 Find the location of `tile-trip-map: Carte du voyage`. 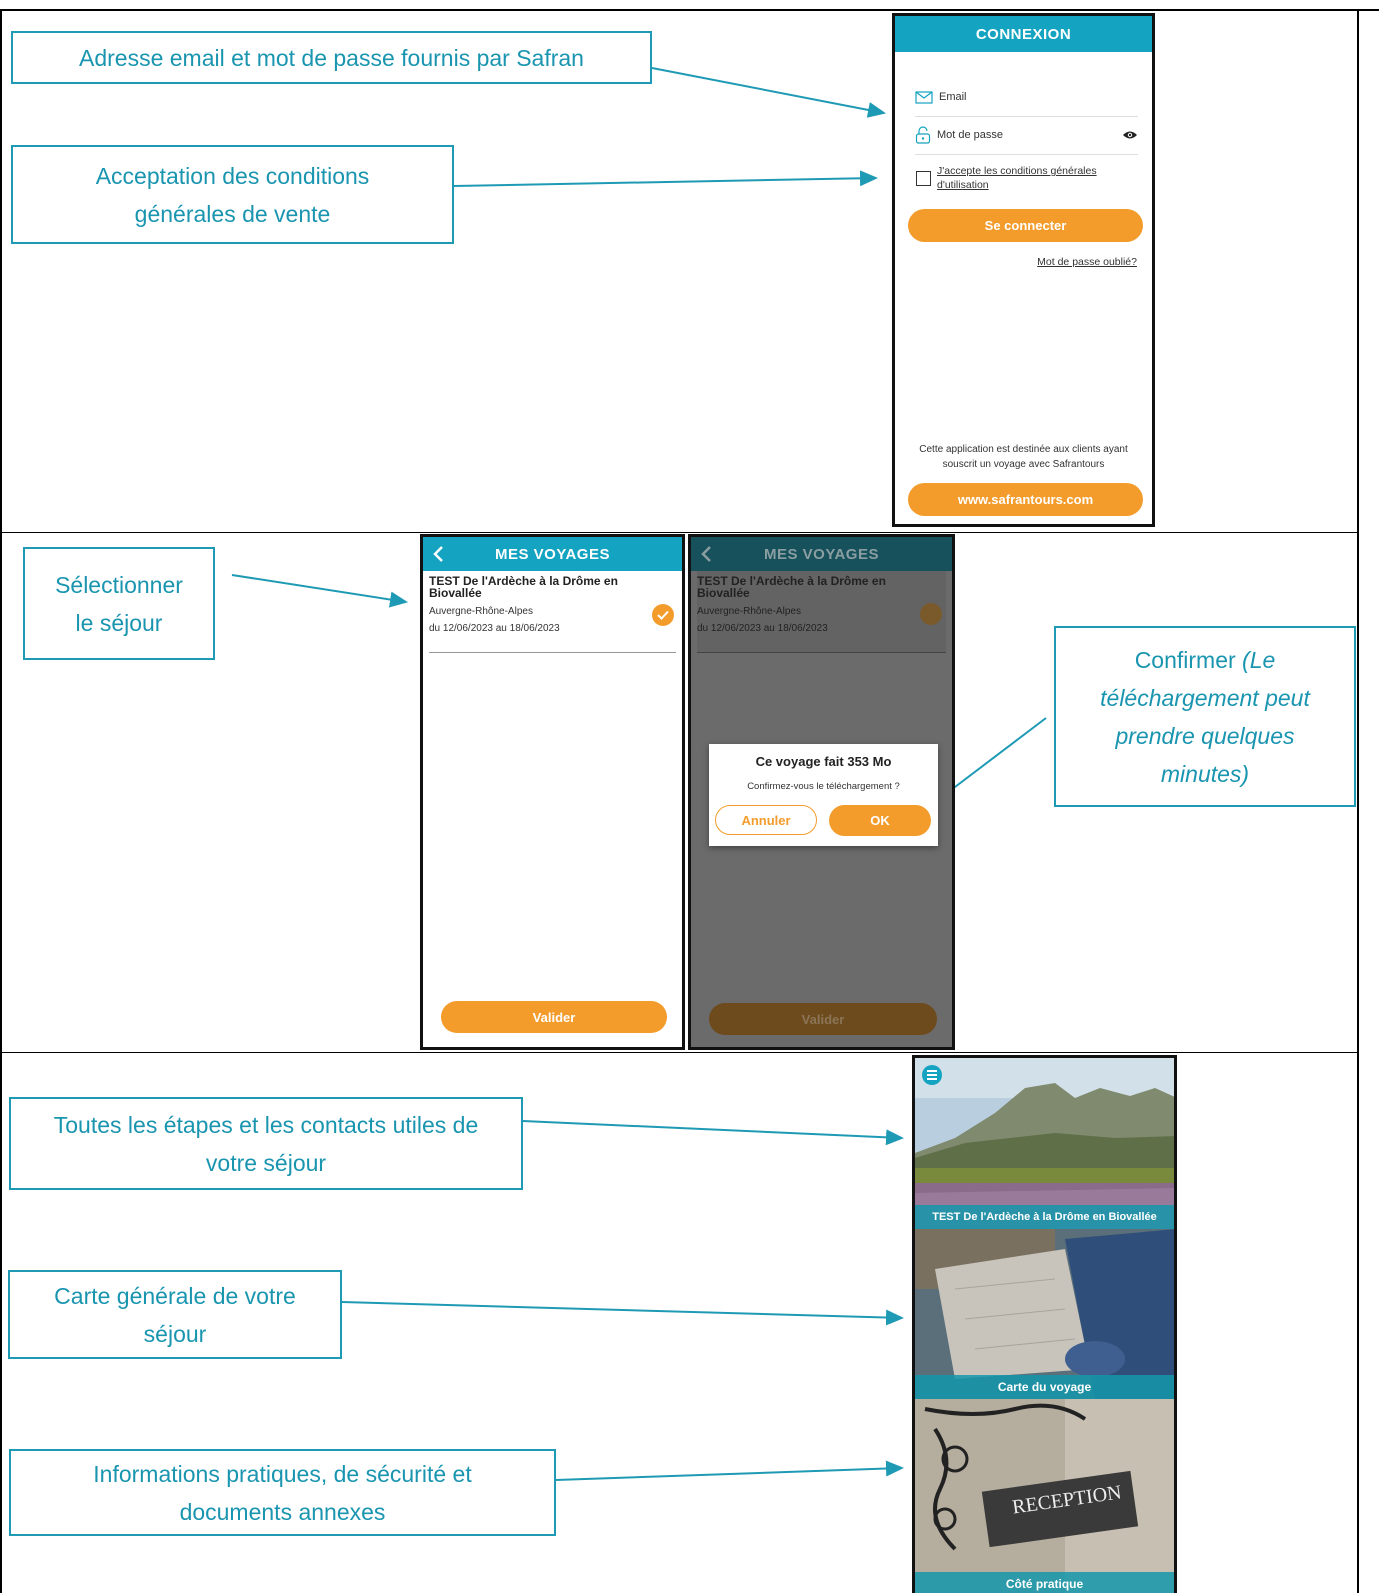

tile-trip-map: Carte du voyage is located at coordinates (1044, 1314).